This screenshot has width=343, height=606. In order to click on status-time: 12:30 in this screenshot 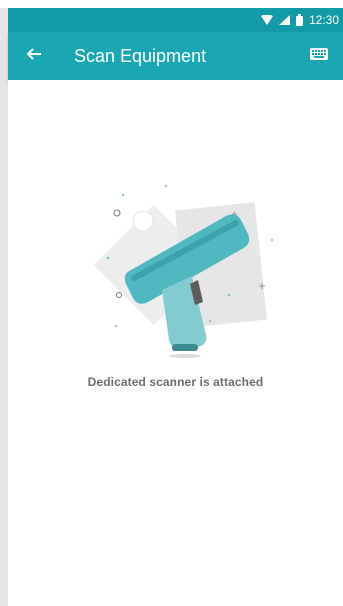, I will do `click(323, 20)`.